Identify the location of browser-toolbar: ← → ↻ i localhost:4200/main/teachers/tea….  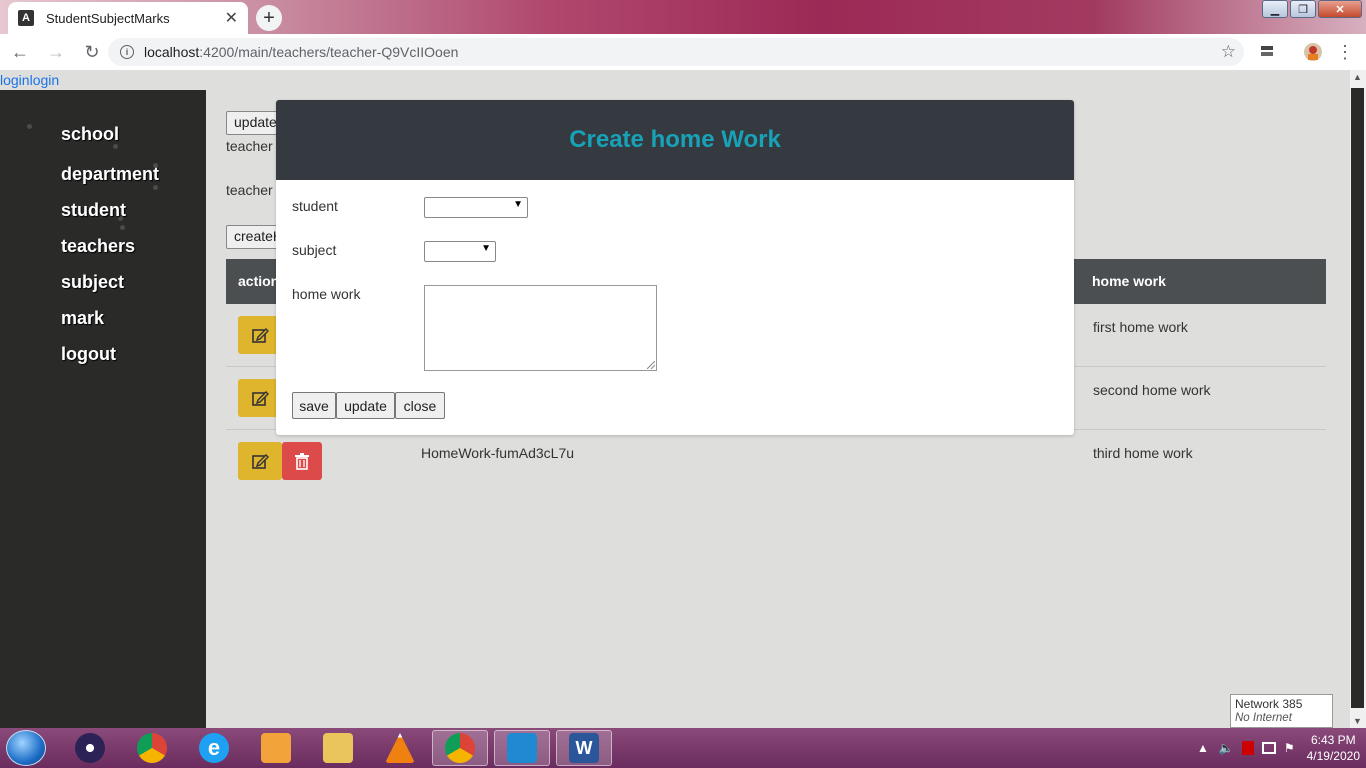
(683, 52).